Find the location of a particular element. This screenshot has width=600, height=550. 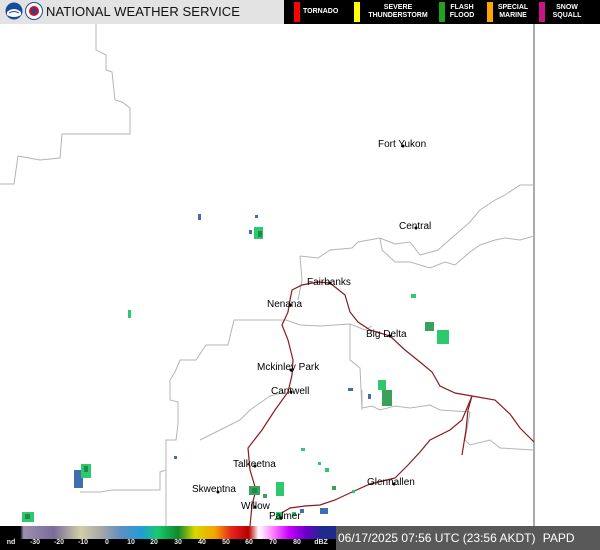

city-talkeetna: Talkeetna is located at coordinates (254, 464).